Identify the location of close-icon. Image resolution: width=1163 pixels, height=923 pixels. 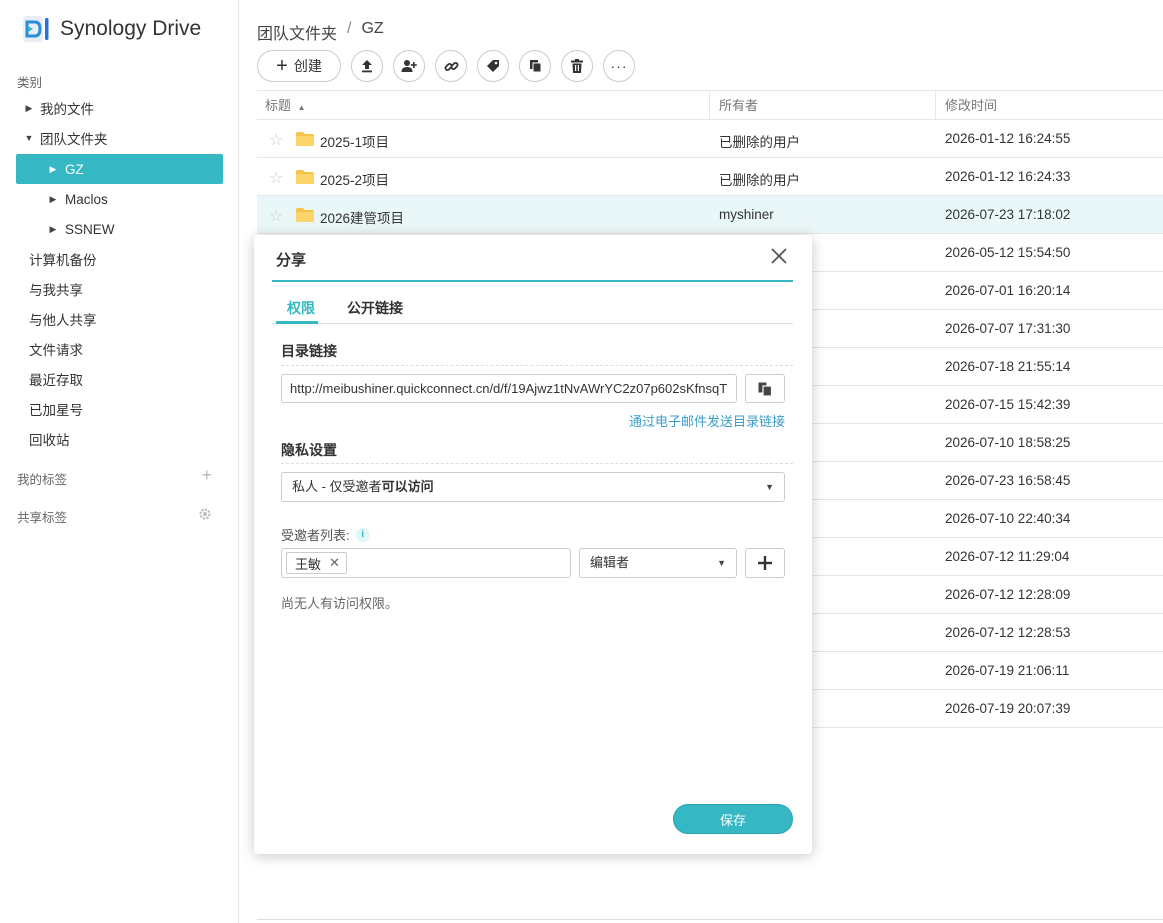
(779, 258).